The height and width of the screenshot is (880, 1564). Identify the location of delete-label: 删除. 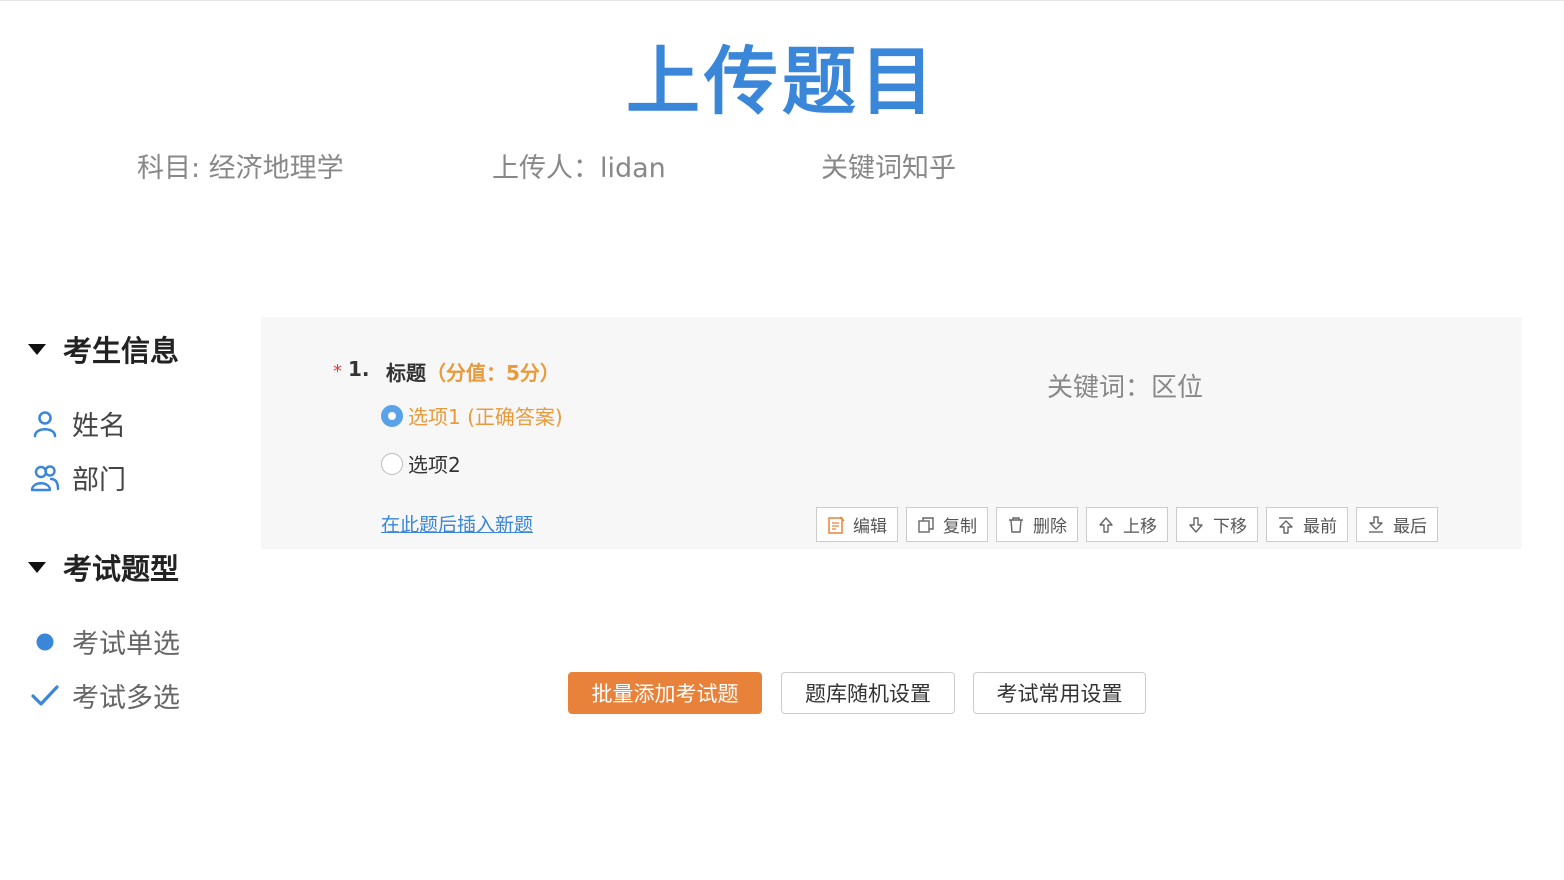
(1050, 527).